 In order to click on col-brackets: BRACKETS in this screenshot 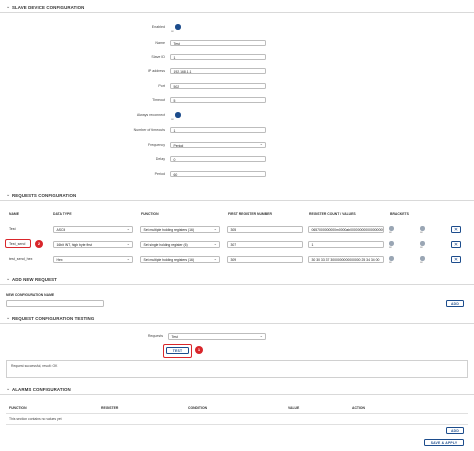, I will do `click(399, 214)`.